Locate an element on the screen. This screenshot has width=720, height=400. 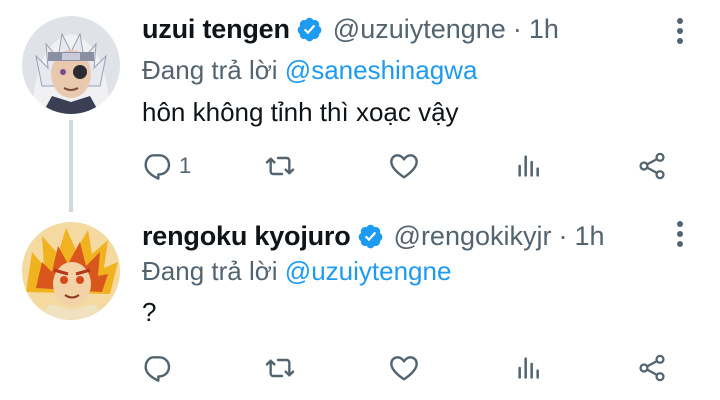
tweet-actions is located at coordinates (360, 368).